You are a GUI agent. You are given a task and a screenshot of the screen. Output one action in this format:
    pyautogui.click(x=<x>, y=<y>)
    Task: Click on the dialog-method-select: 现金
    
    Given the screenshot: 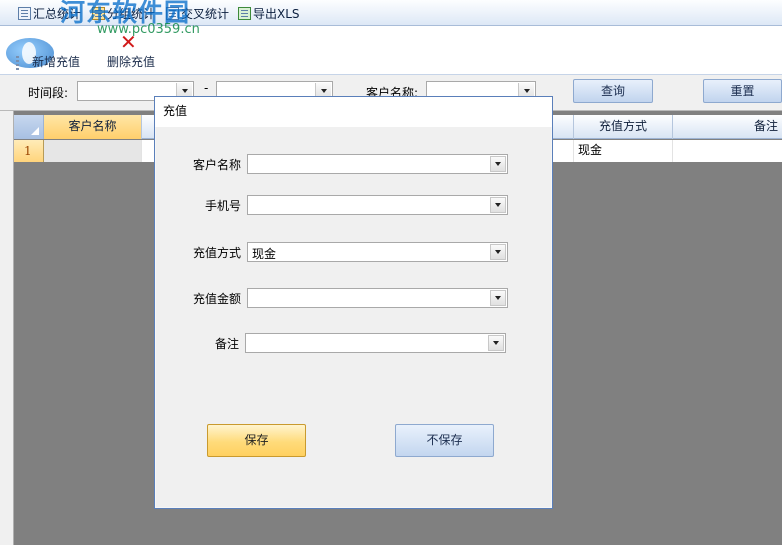 What is the action you would take?
    pyautogui.click(x=377, y=252)
    